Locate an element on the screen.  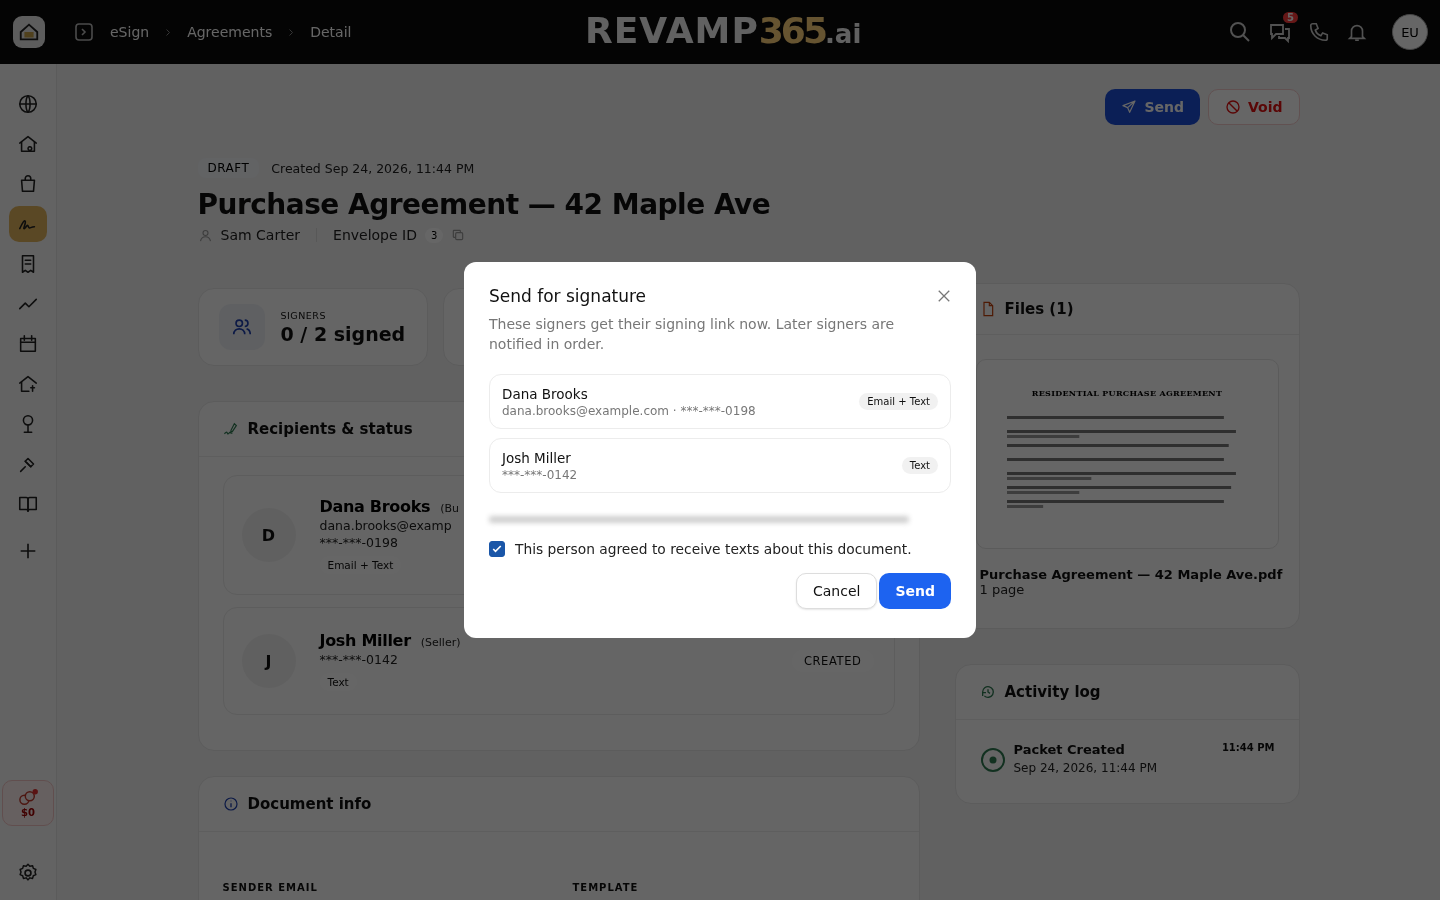
initial-avatar: D is located at coordinates (268, 535).